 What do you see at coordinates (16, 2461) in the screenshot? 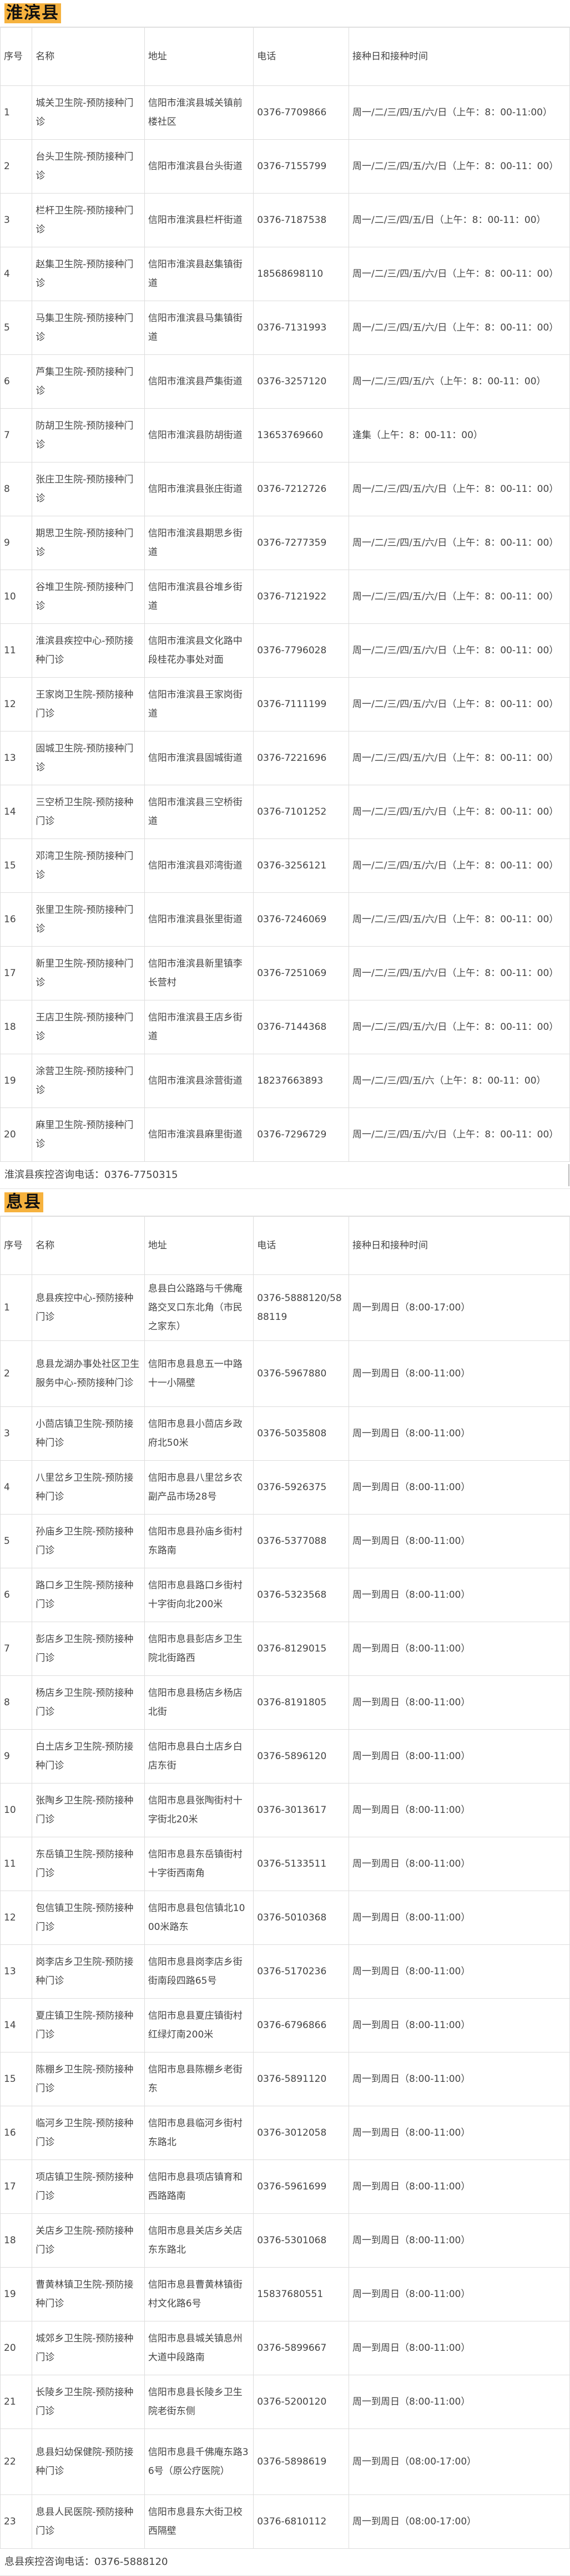
I see `cell-no: 22` at bounding box center [16, 2461].